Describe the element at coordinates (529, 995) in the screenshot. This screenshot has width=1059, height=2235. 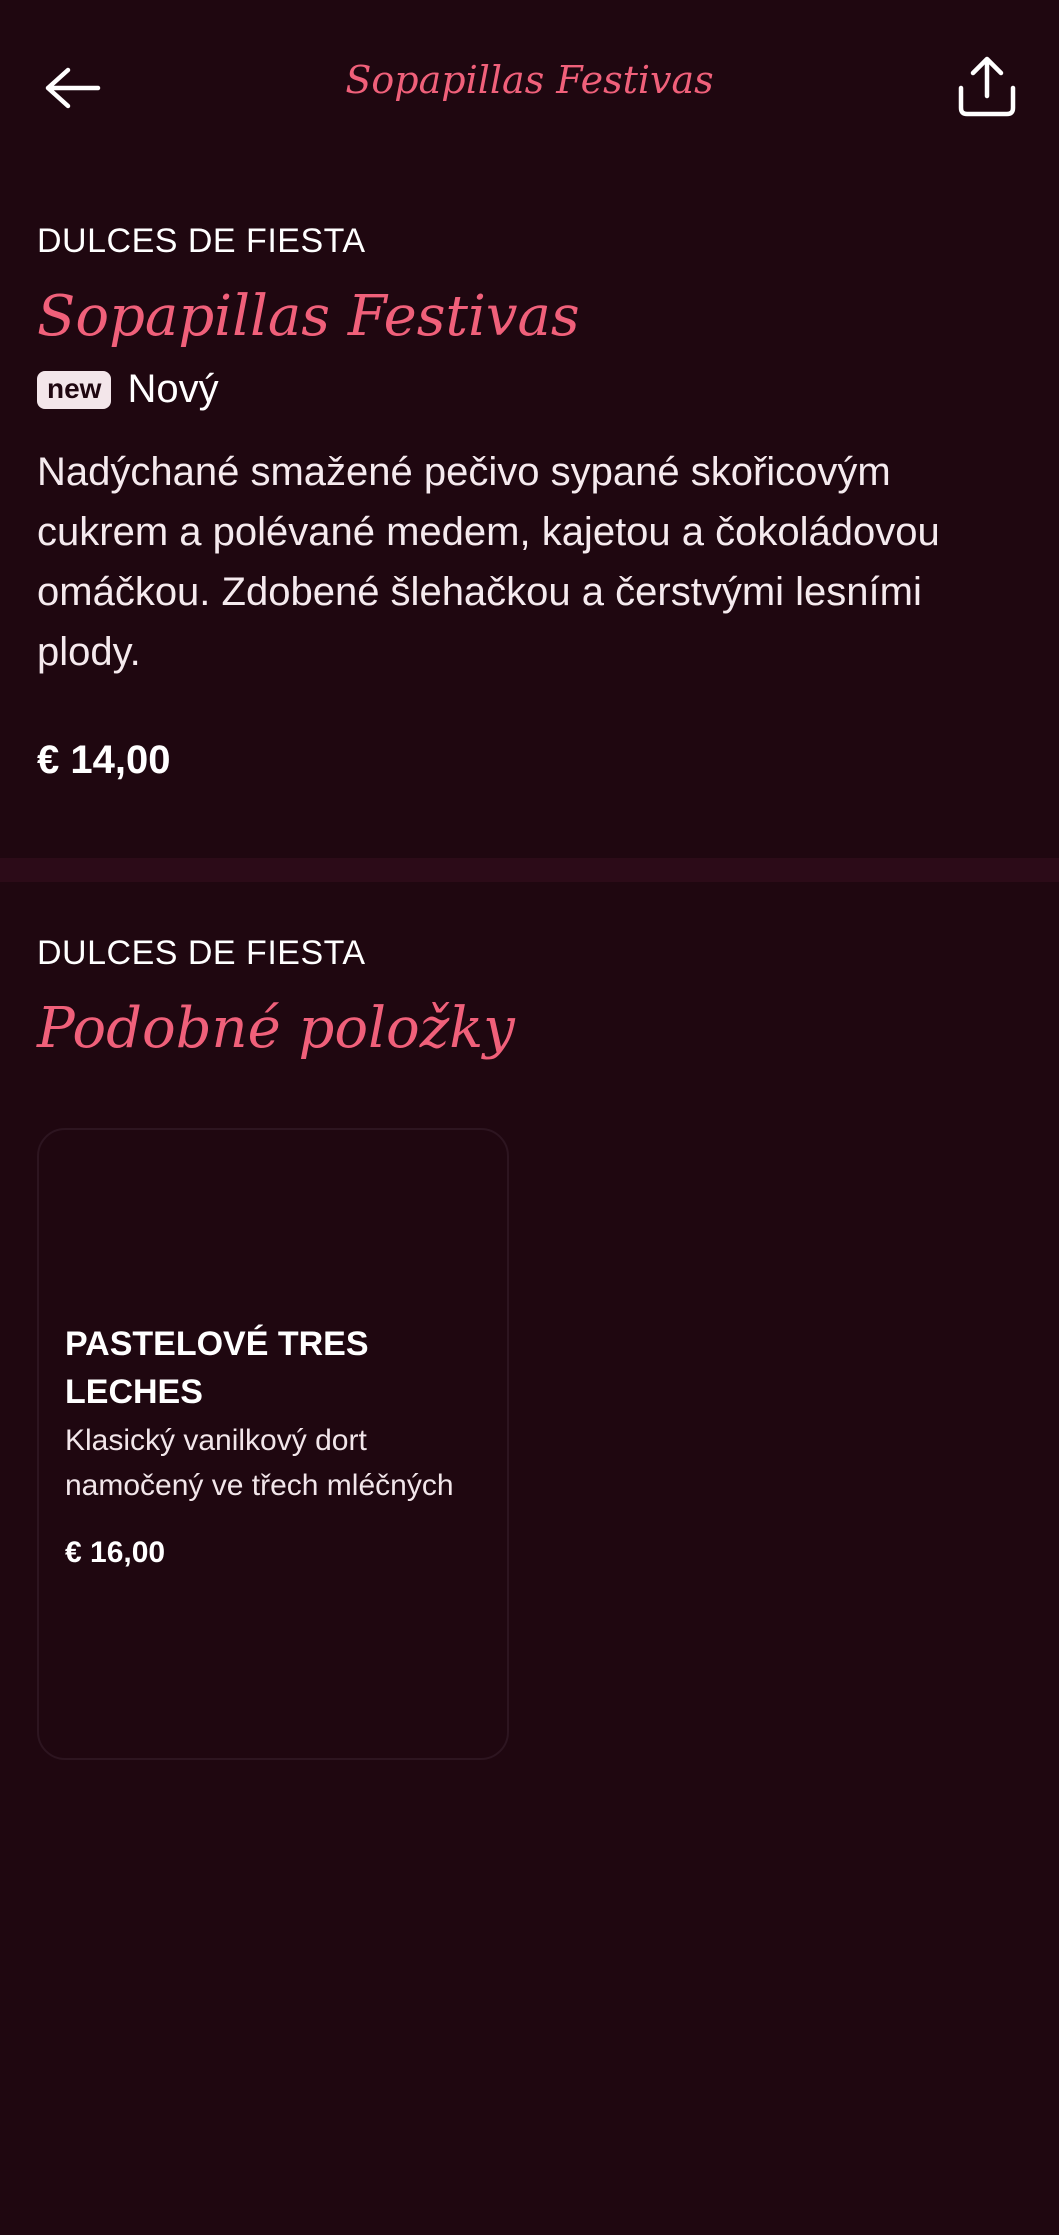
I see `similar-items-section: DULCES DE FIESTA Podobné položky` at that location.